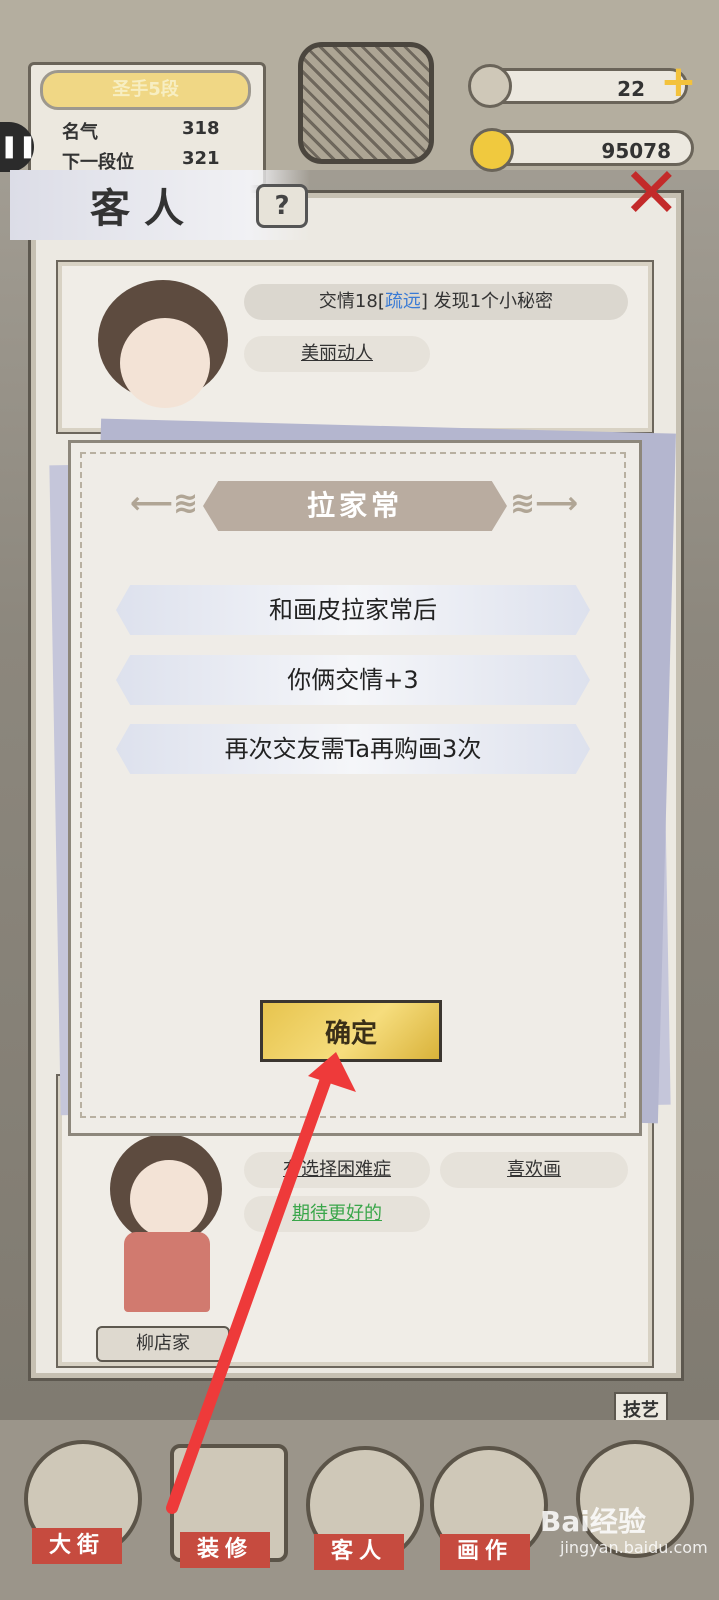 This screenshot has height=1600, width=719. What do you see at coordinates (634, 1547) in the screenshot?
I see `watermark-url: jingyan.baidu.com` at bounding box center [634, 1547].